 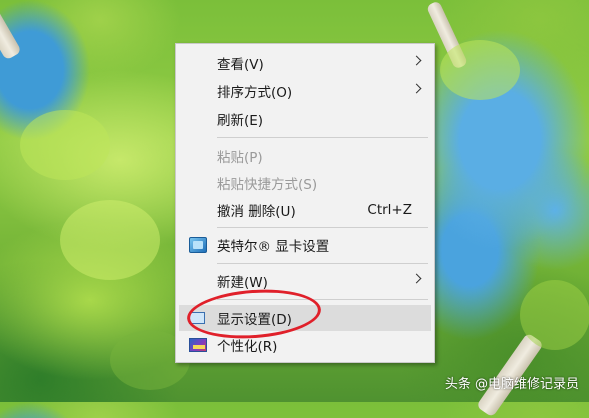 I want to click on menu-item-label: 刷新(E), so click(x=240, y=121).